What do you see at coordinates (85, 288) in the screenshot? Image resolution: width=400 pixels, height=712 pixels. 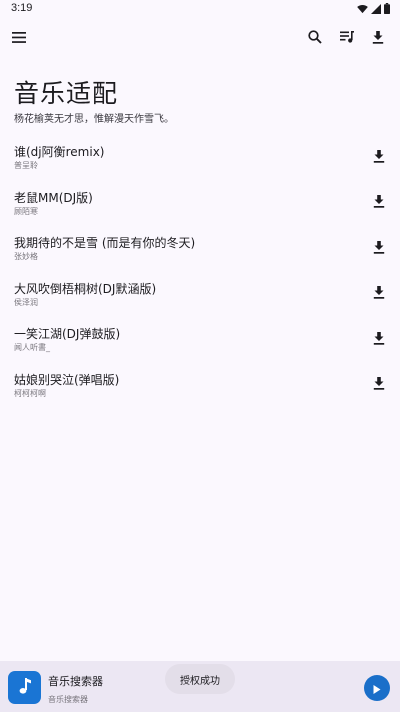 I see `song-title: 大风吹倒梧桐树(DJ默涵版)` at bounding box center [85, 288].